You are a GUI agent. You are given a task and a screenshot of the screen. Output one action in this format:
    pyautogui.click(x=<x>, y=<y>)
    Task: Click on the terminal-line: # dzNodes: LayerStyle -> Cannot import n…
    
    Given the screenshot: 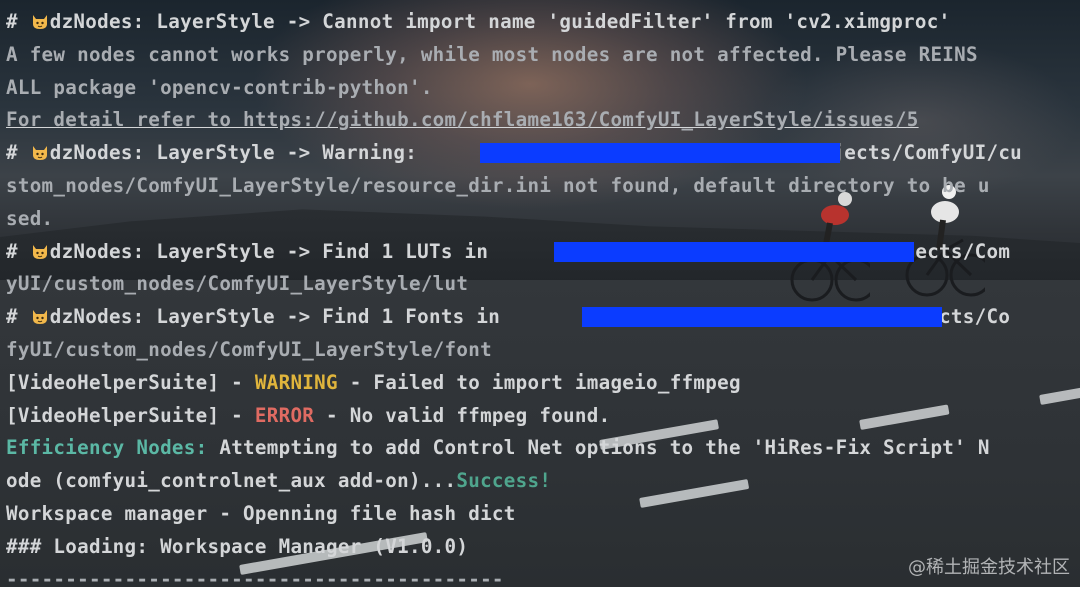 What is the action you would take?
    pyautogui.click(x=543, y=22)
    